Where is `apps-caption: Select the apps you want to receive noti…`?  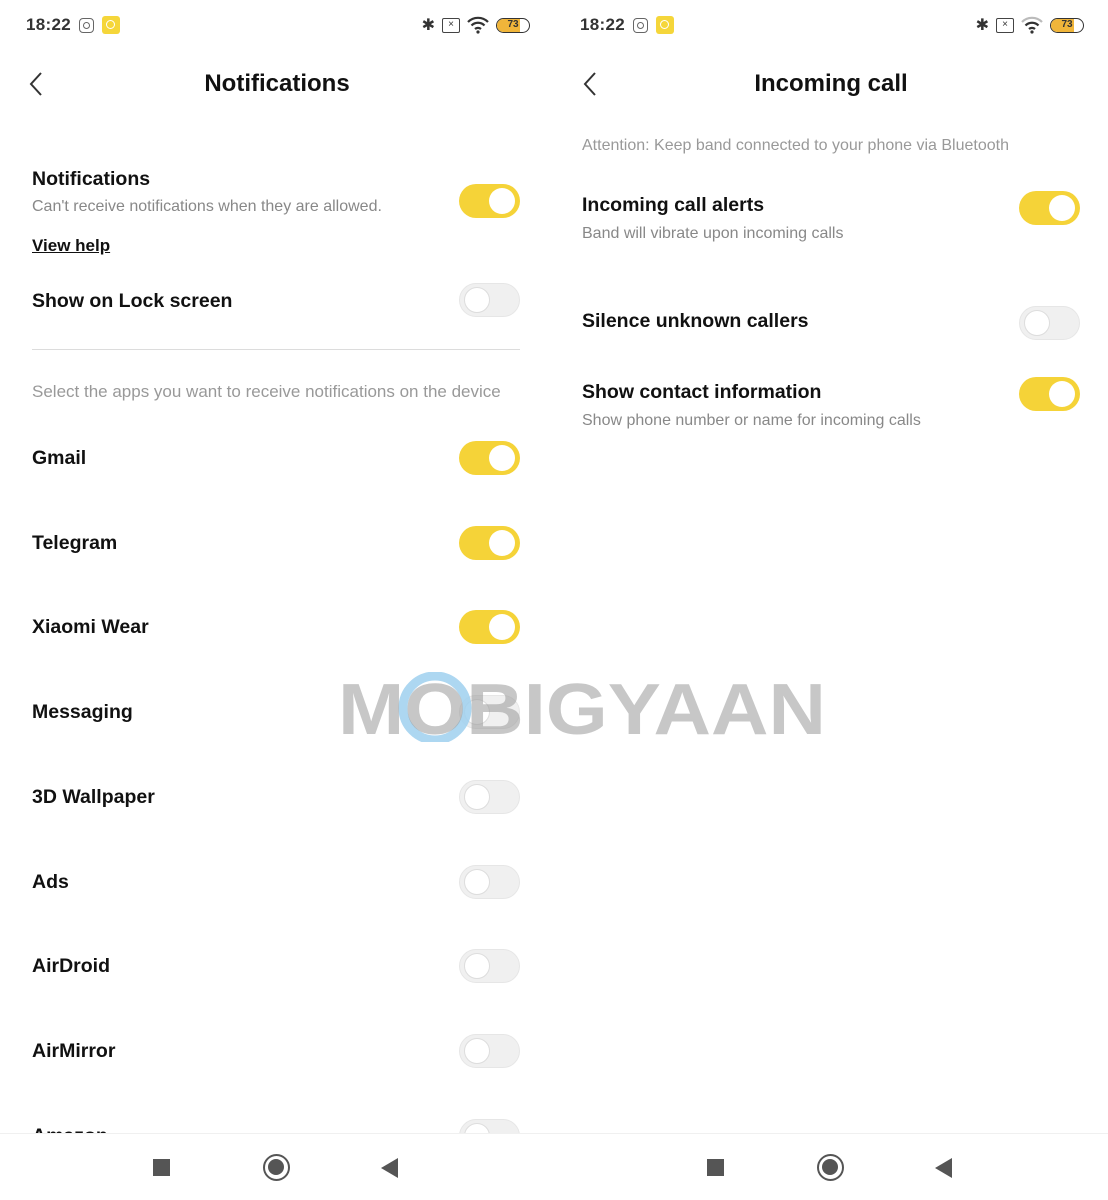 apps-caption: Select the apps you want to receive noti… is located at coordinates (266, 391).